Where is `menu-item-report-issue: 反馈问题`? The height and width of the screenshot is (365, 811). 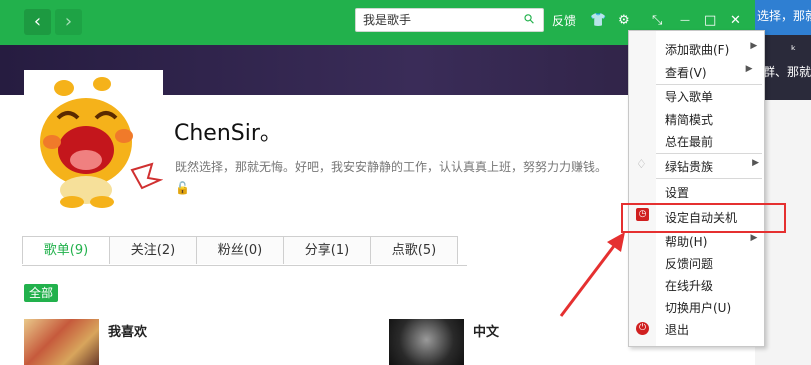
menu-item-report-issue: 反馈问题 is located at coordinates (689, 263).